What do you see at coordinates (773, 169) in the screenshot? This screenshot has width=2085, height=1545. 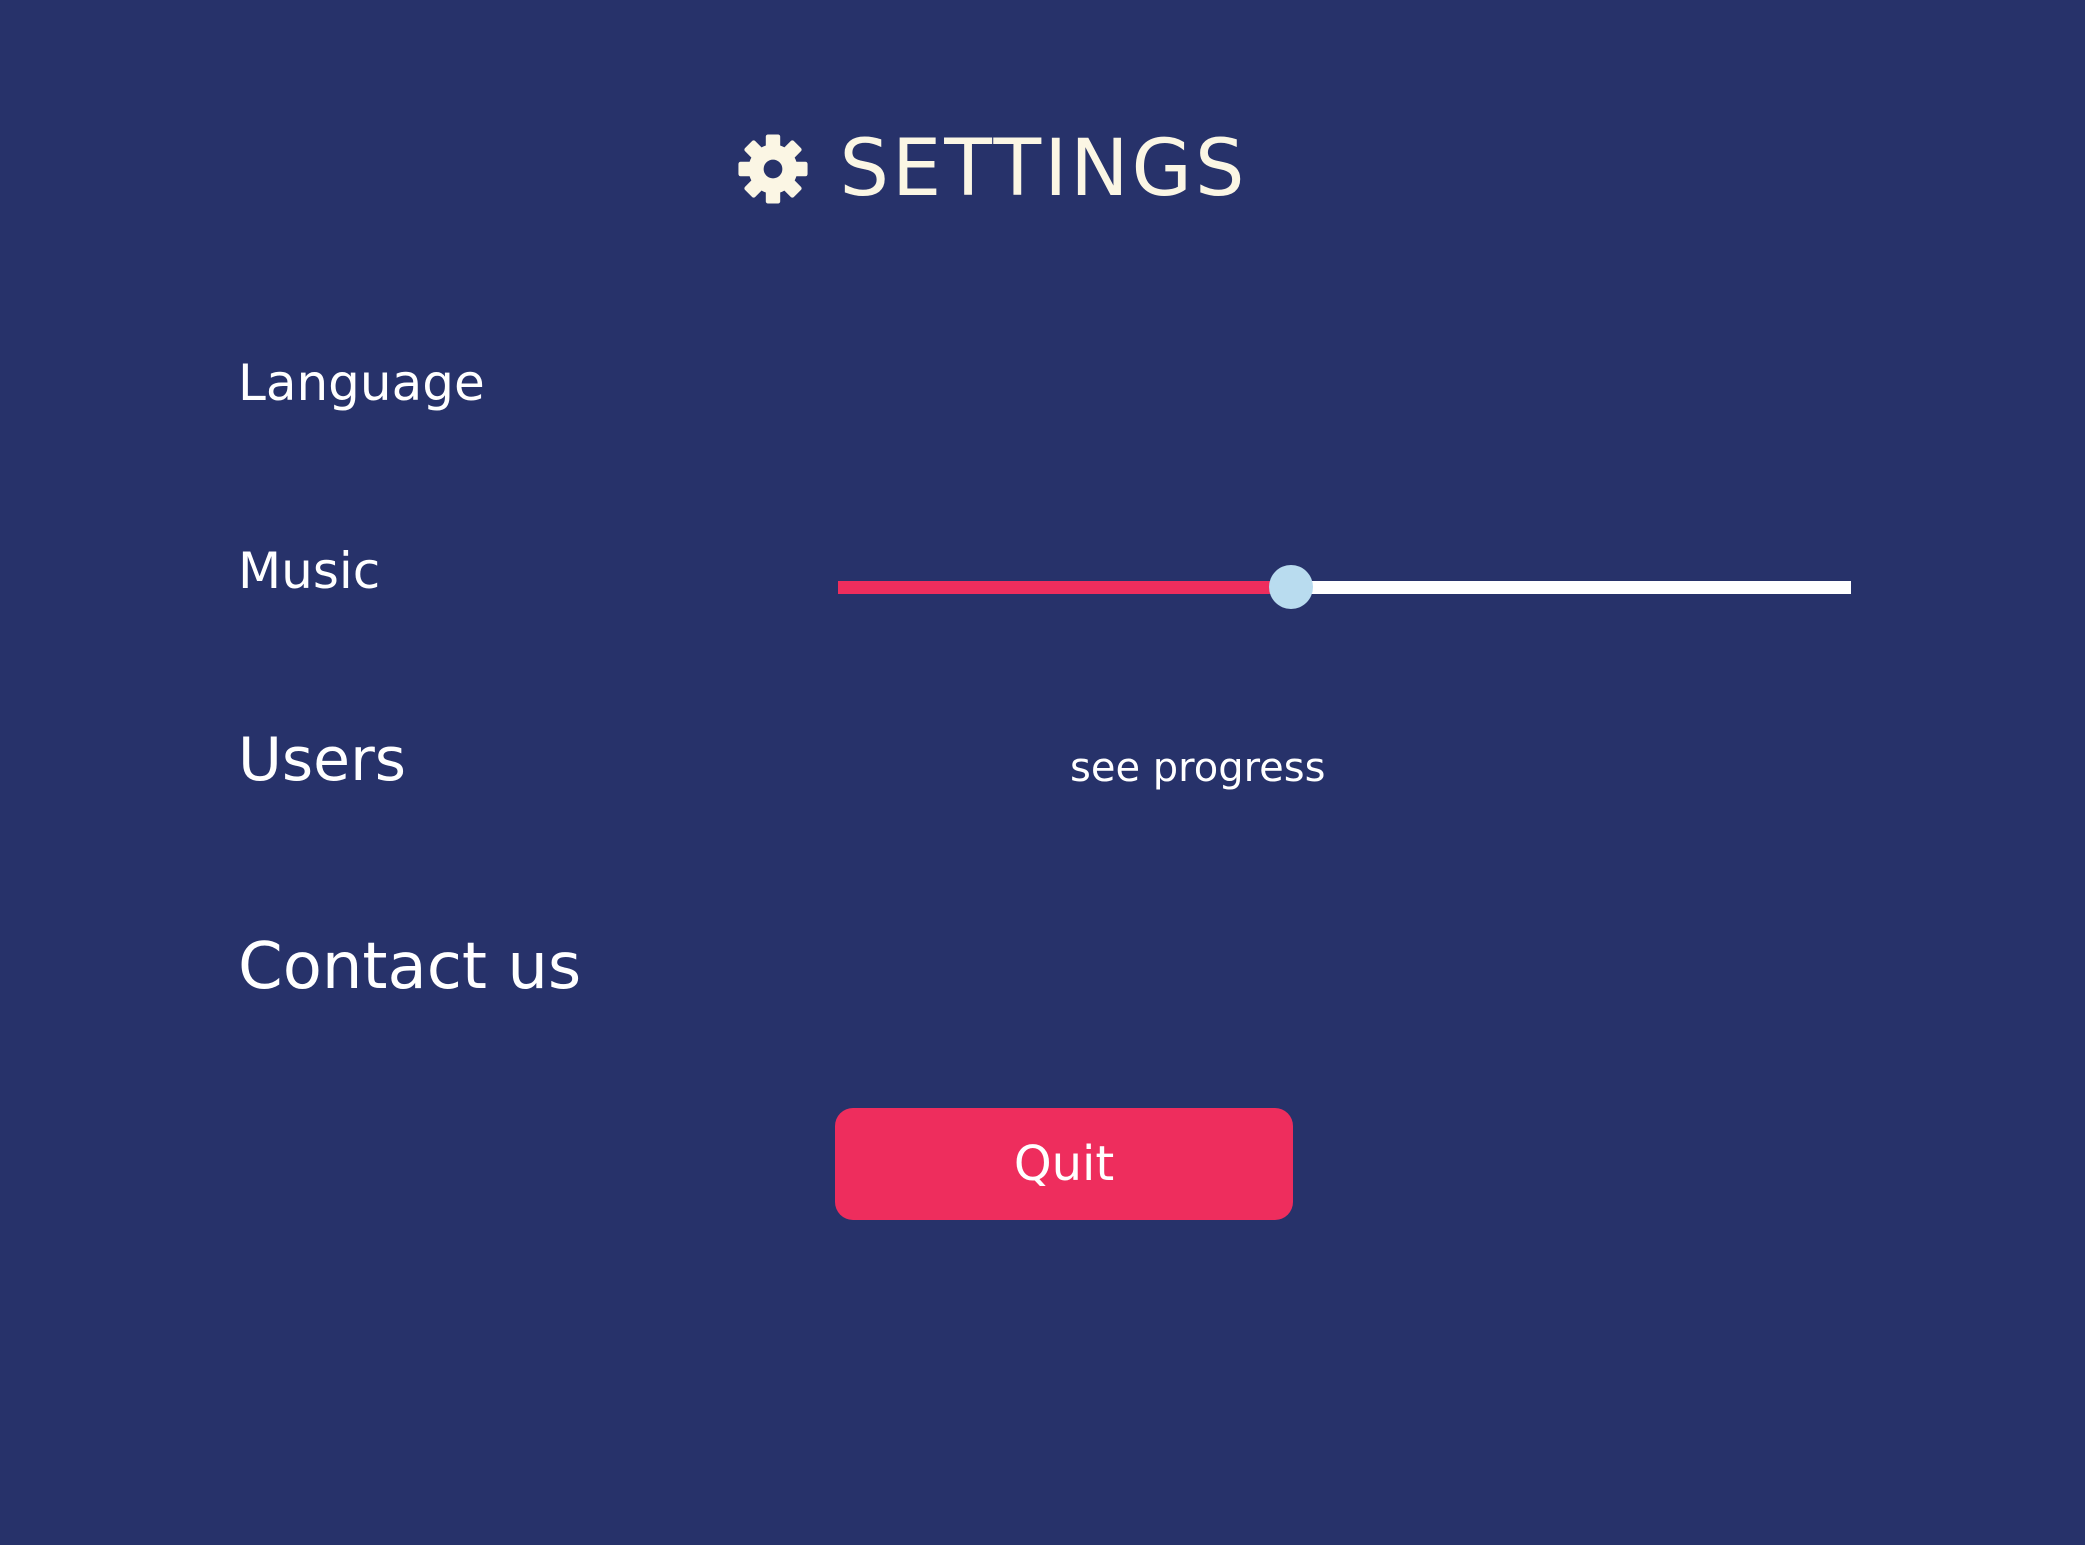 I see `gear-icon` at bounding box center [773, 169].